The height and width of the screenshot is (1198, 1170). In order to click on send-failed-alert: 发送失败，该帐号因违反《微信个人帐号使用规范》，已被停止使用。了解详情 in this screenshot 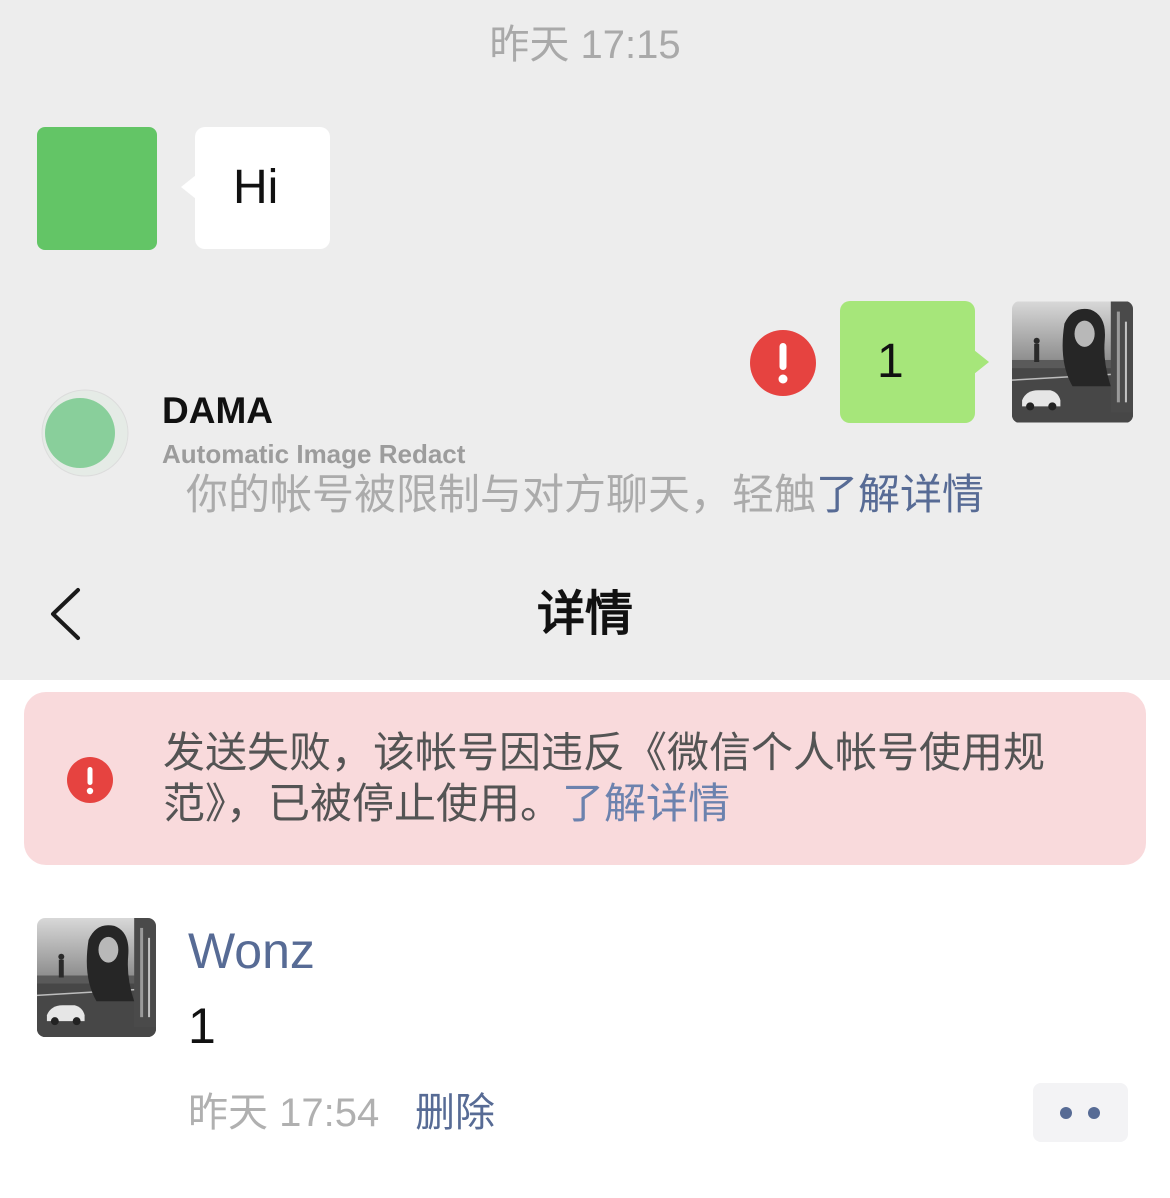, I will do `click(585, 778)`.